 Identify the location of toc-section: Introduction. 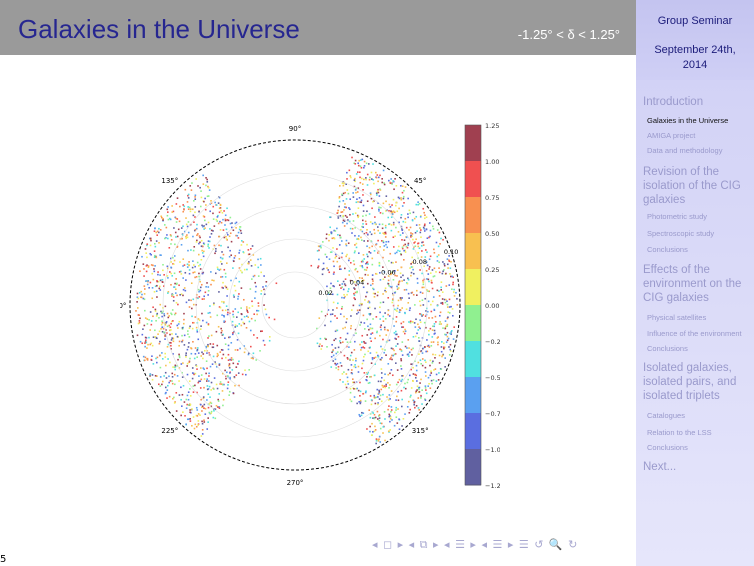
(697, 102).